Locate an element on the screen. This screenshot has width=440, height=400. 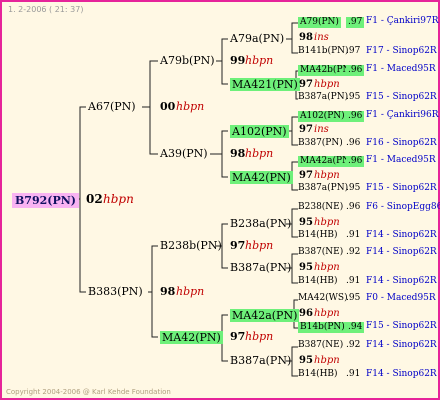
gen3-a79a: A79a(PN) is located at coordinates (257, 38).